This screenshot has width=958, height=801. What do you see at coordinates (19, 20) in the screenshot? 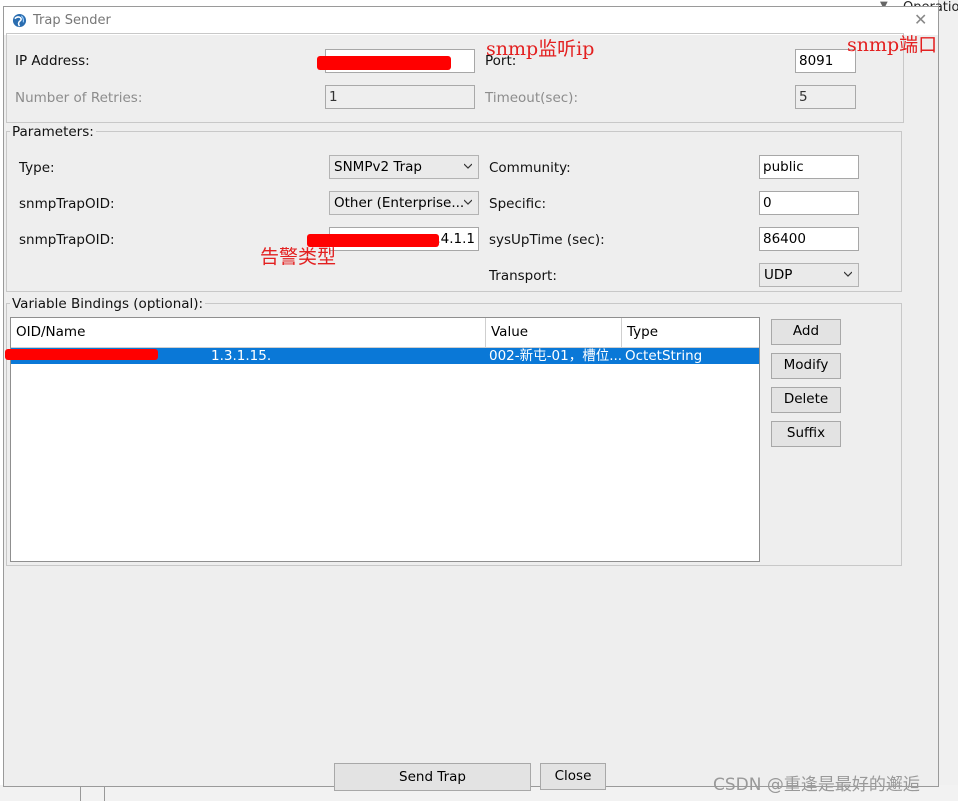
I see `app-globe-icon` at bounding box center [19, 20].